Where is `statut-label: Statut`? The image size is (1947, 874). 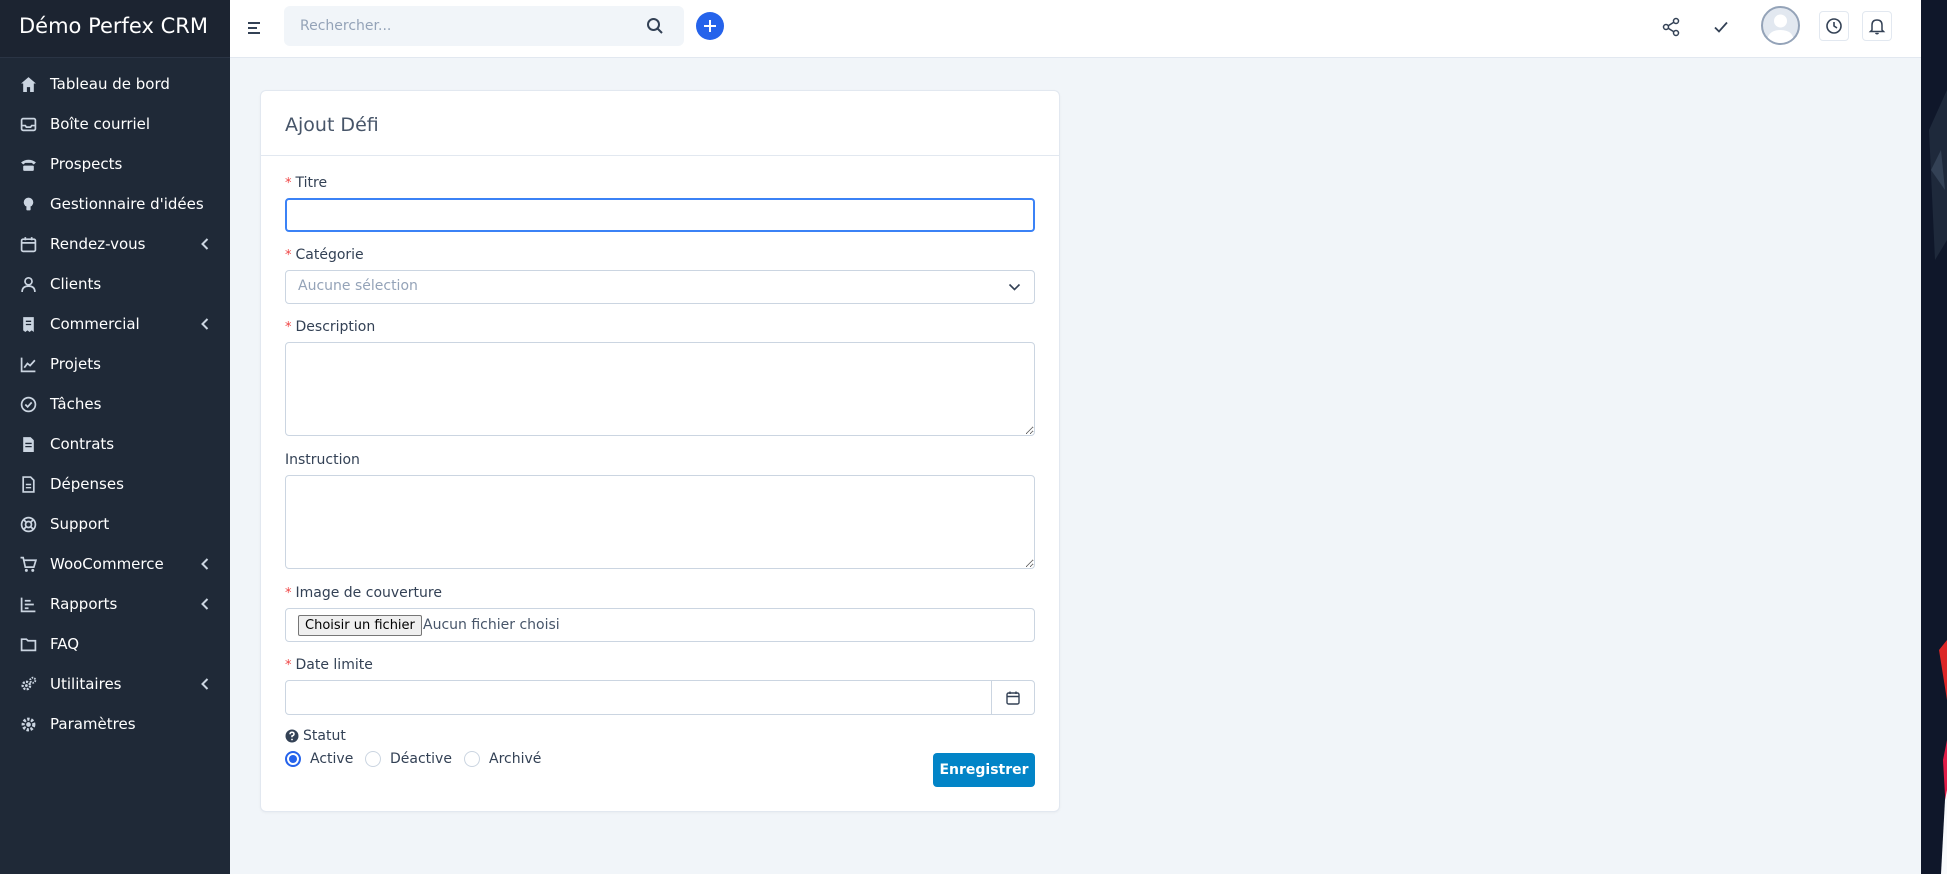
statut-label: Statut is located at coordinates (315, 736).